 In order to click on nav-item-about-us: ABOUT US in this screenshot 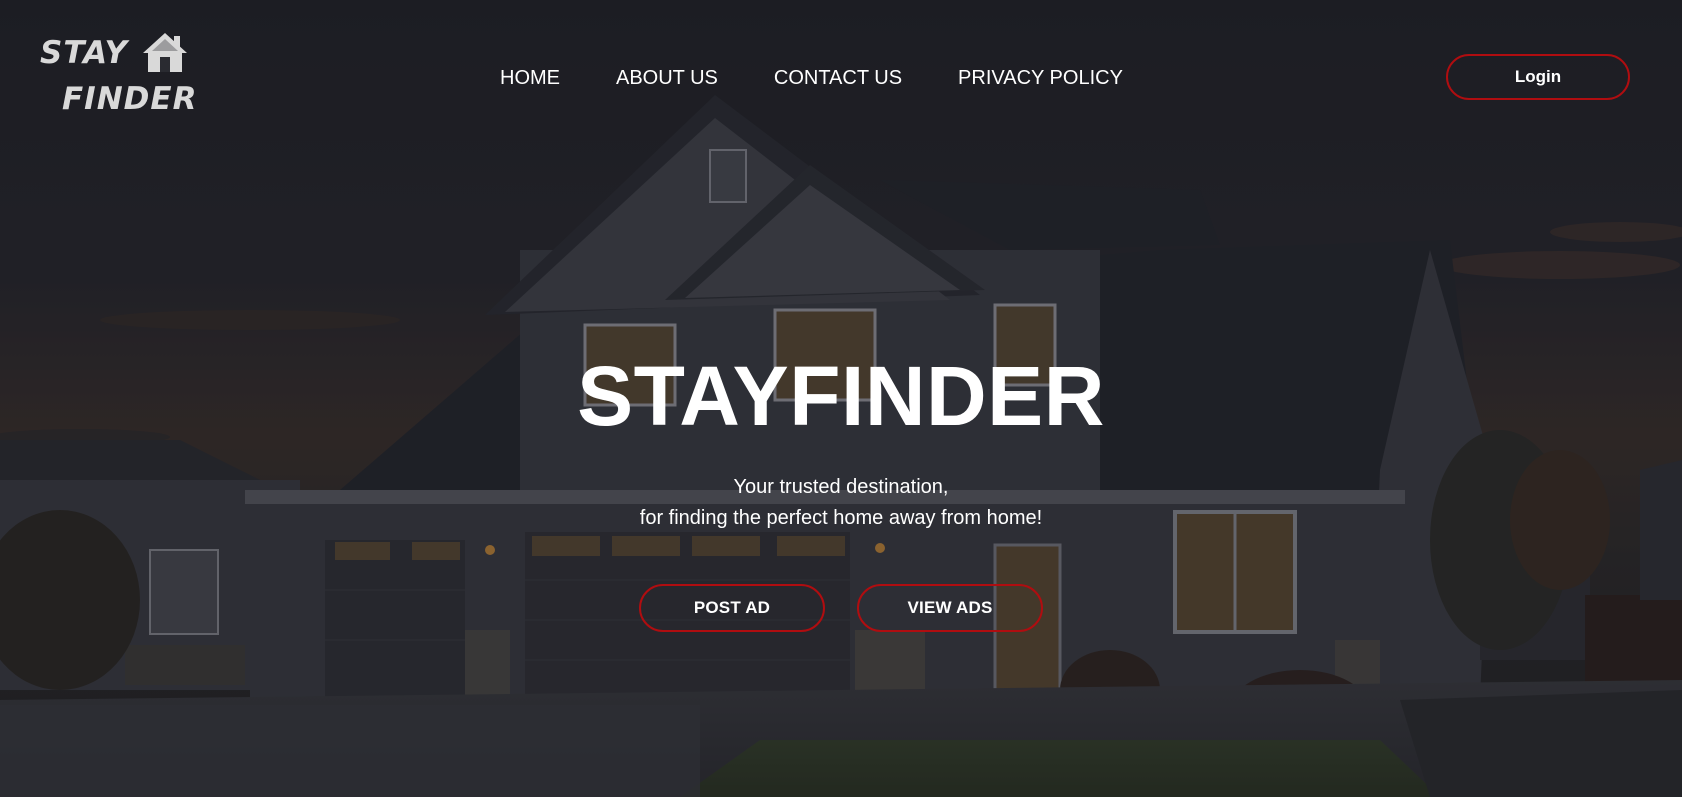, I will do `click(667, 78)`.